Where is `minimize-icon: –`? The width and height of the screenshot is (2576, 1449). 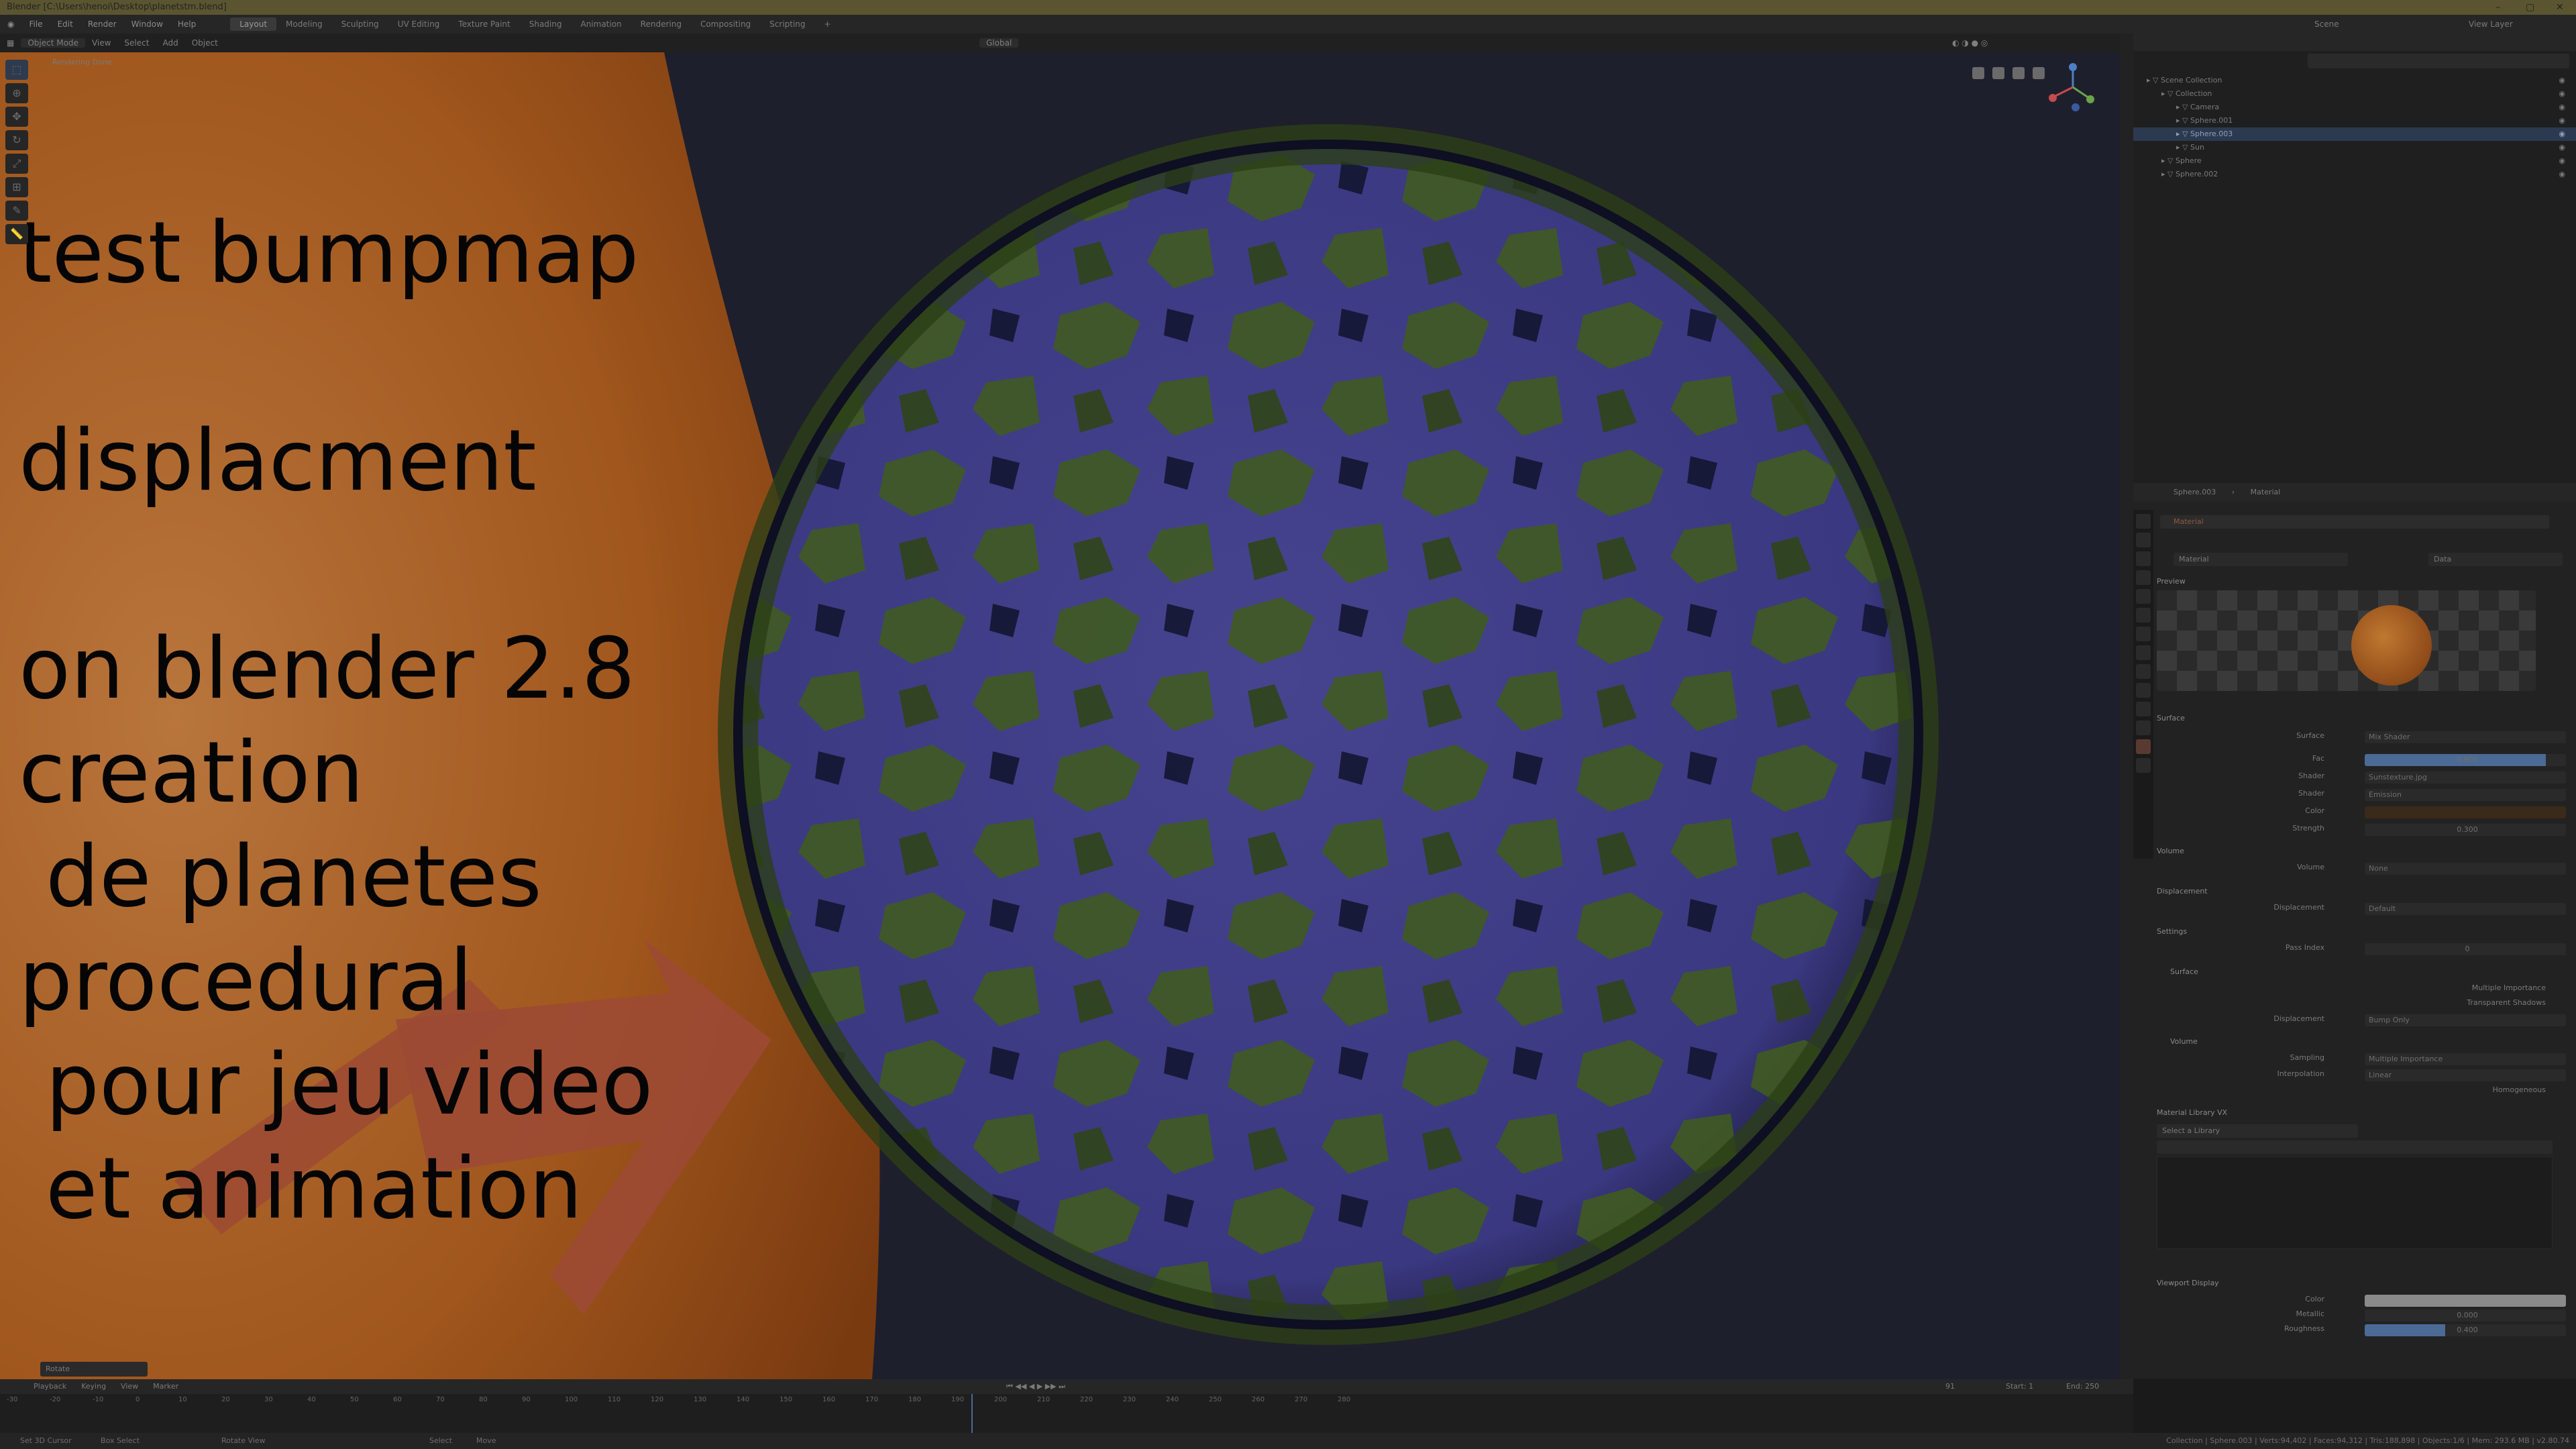
minimize-icon: – is located at coordinates (2498, 7).